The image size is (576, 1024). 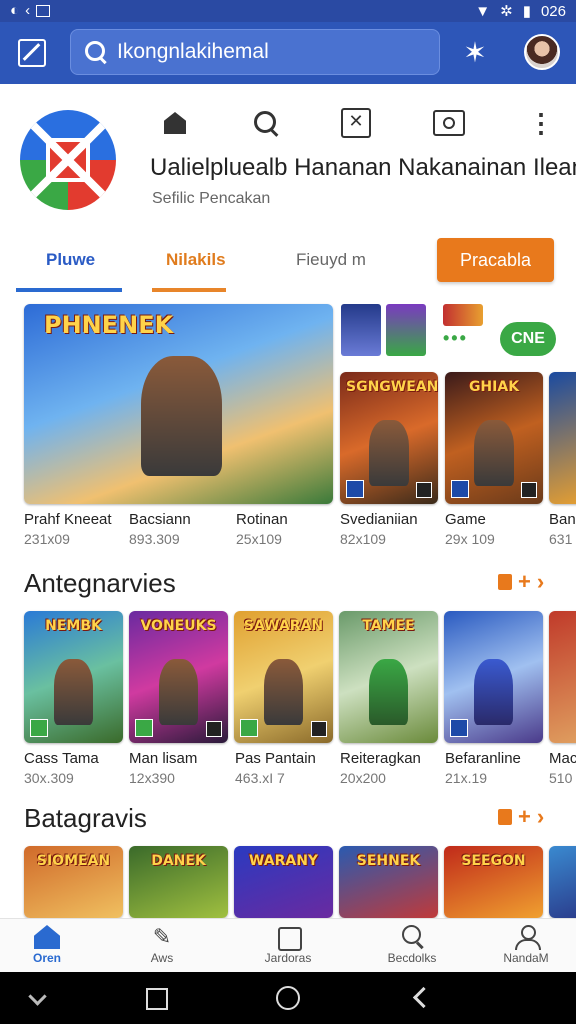 I want to click on tab-2-underline, so click(x=189, y=290).